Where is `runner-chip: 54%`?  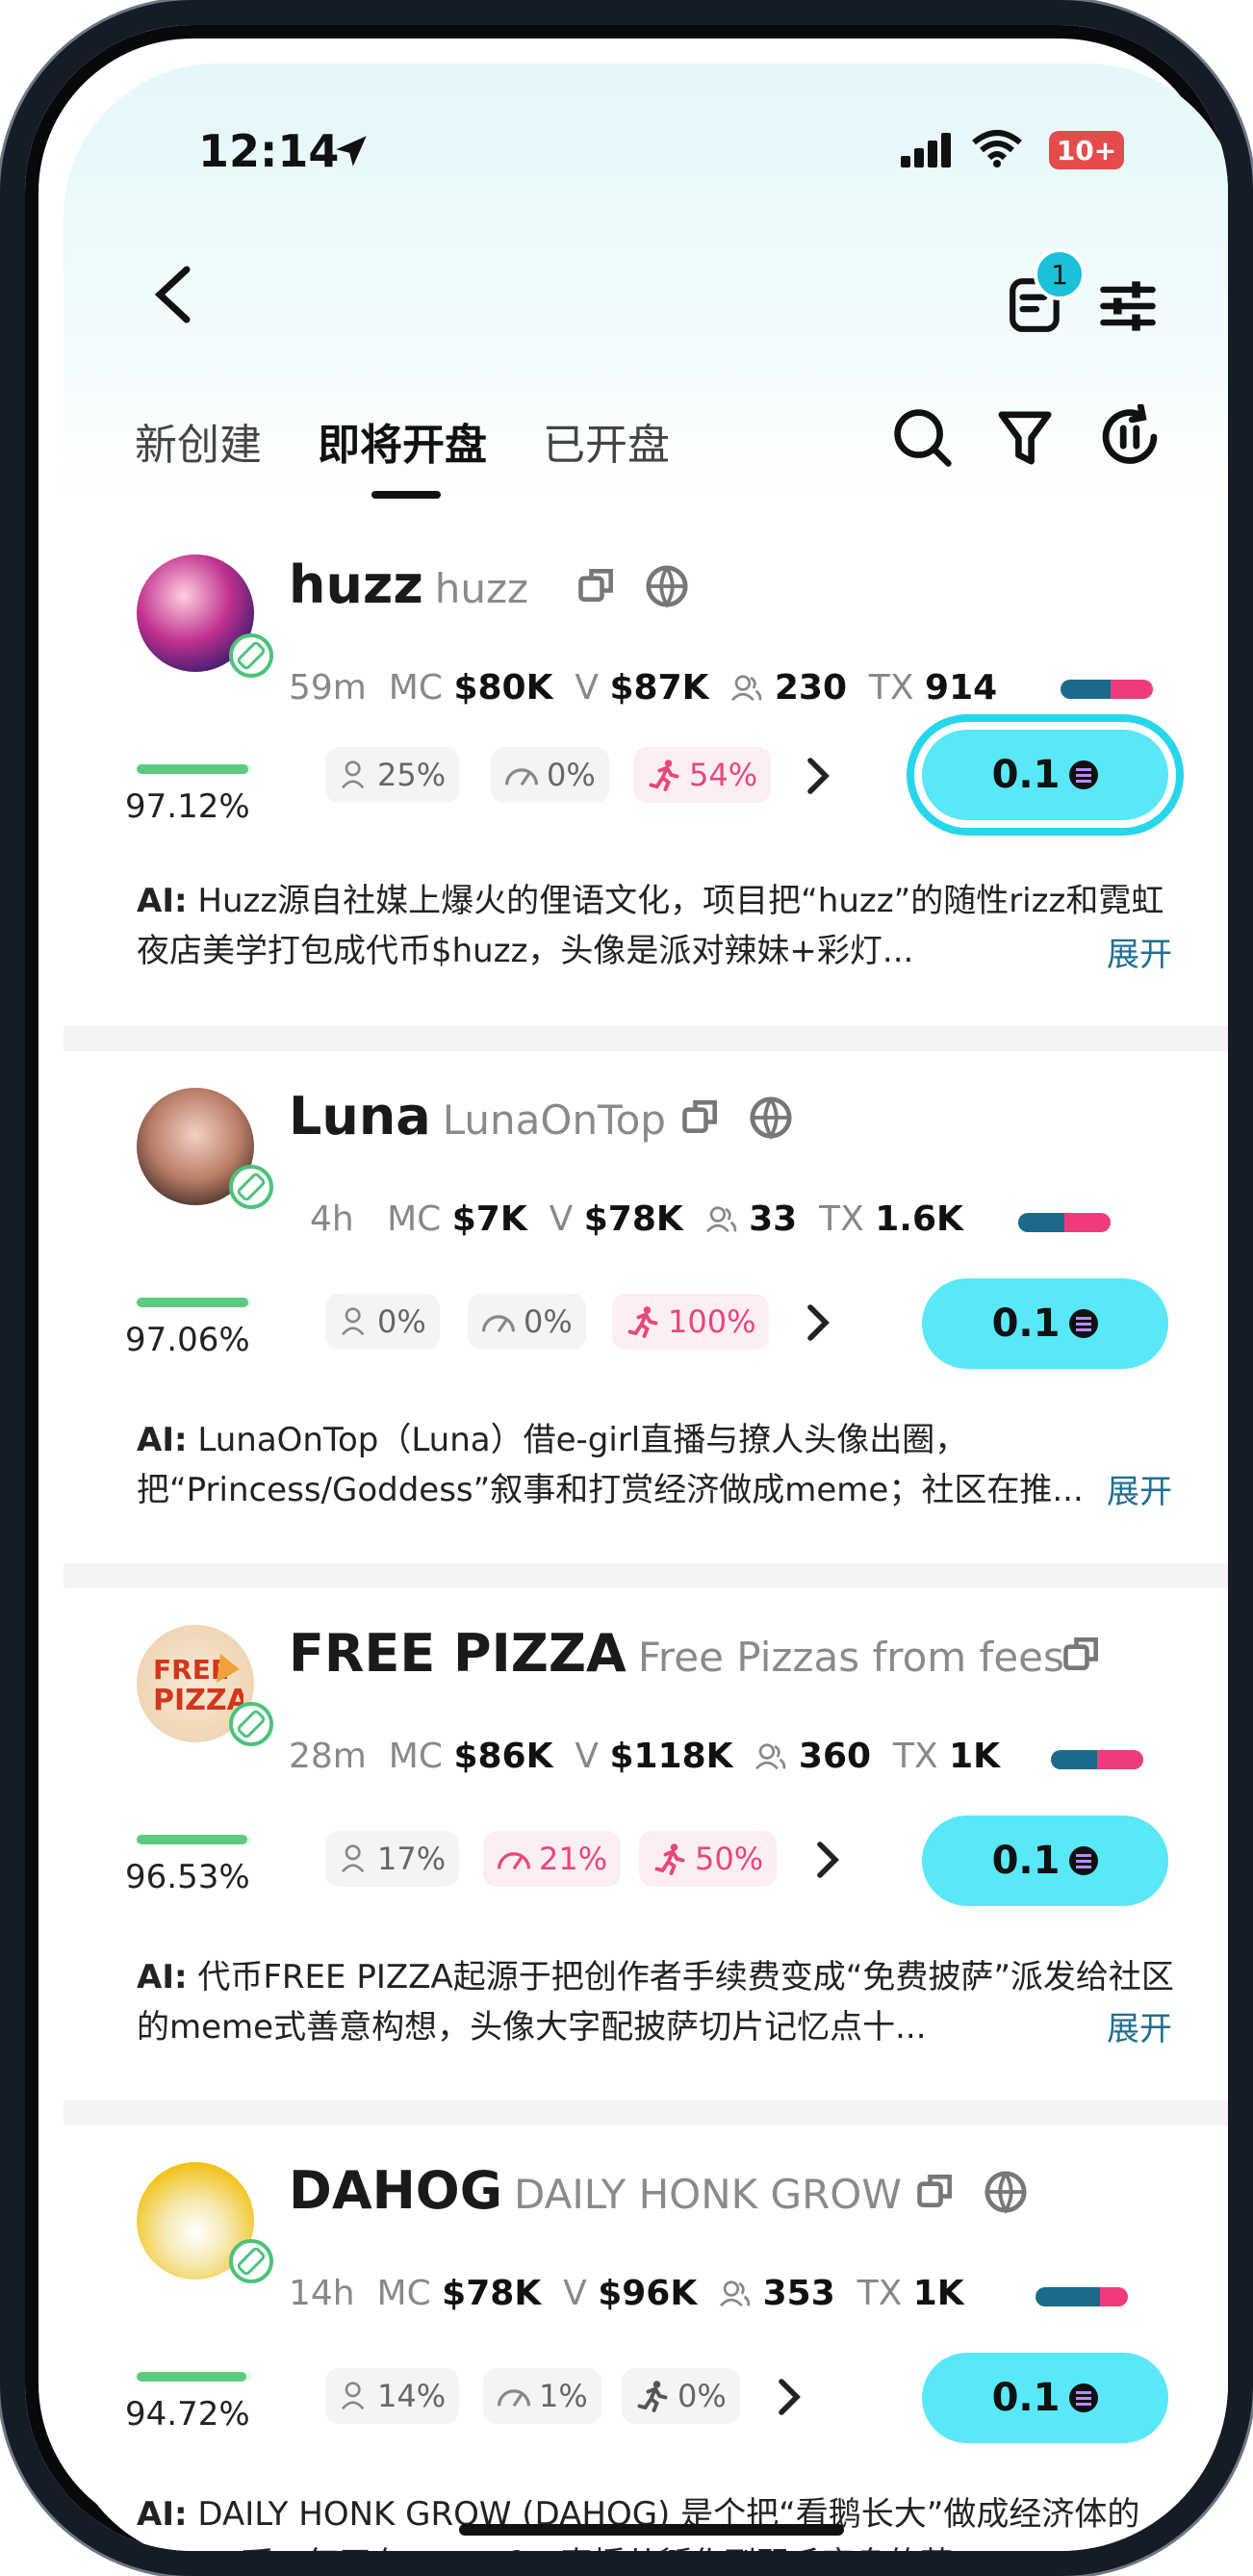
runner-chip: 54% is located at coordinates (702, 775).